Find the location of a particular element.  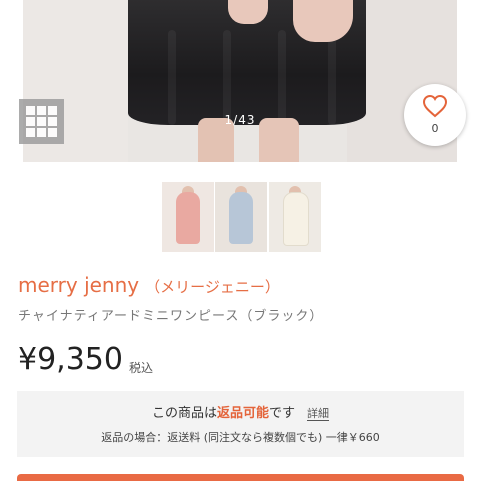

brand-link: merry jenny （メリージェニー） is located at coordinates (149, 285).